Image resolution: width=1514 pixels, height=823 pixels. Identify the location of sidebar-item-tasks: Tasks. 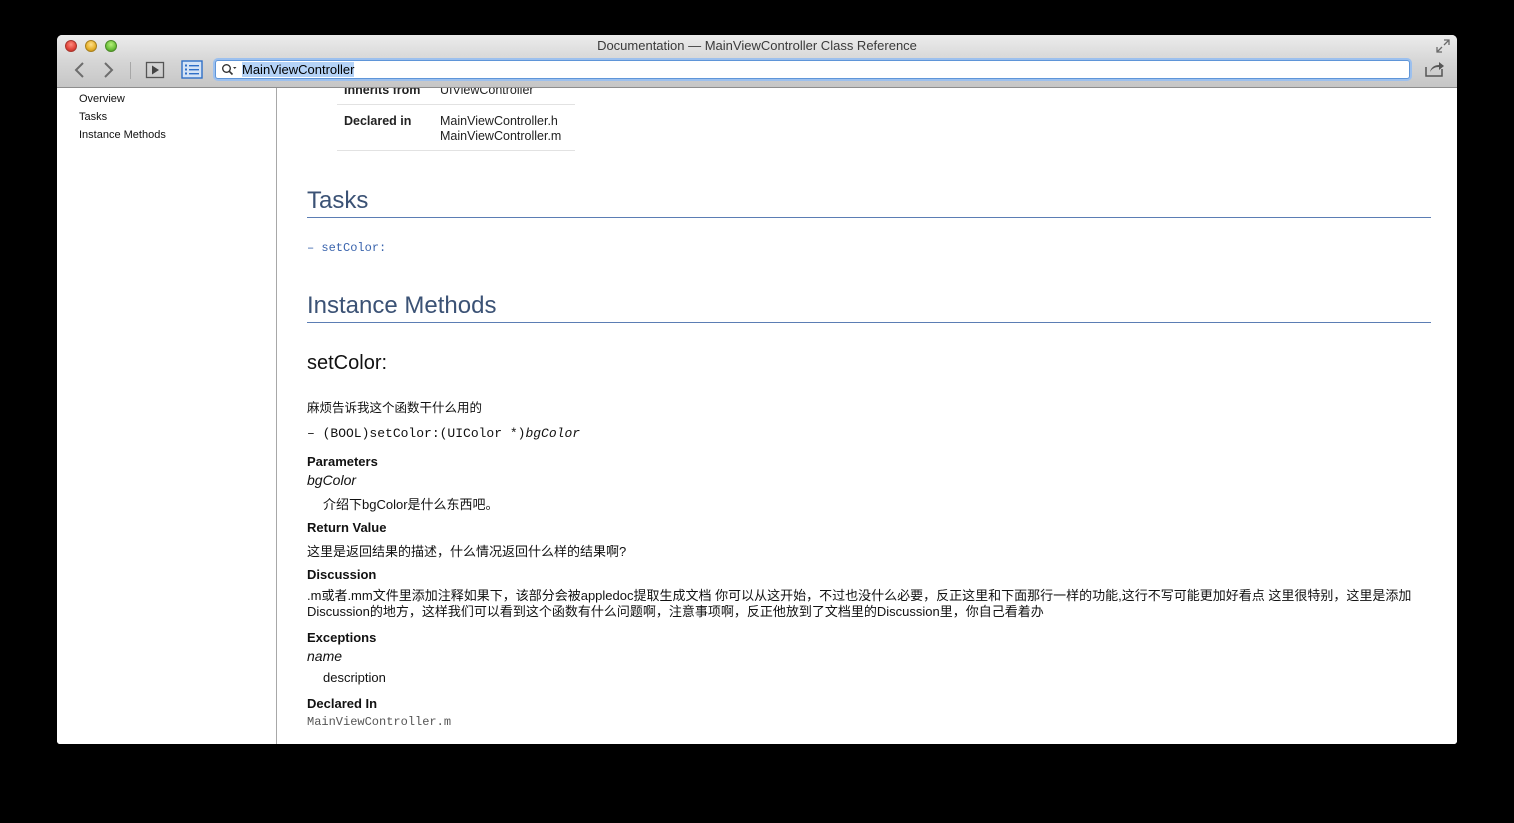
(93, 117).